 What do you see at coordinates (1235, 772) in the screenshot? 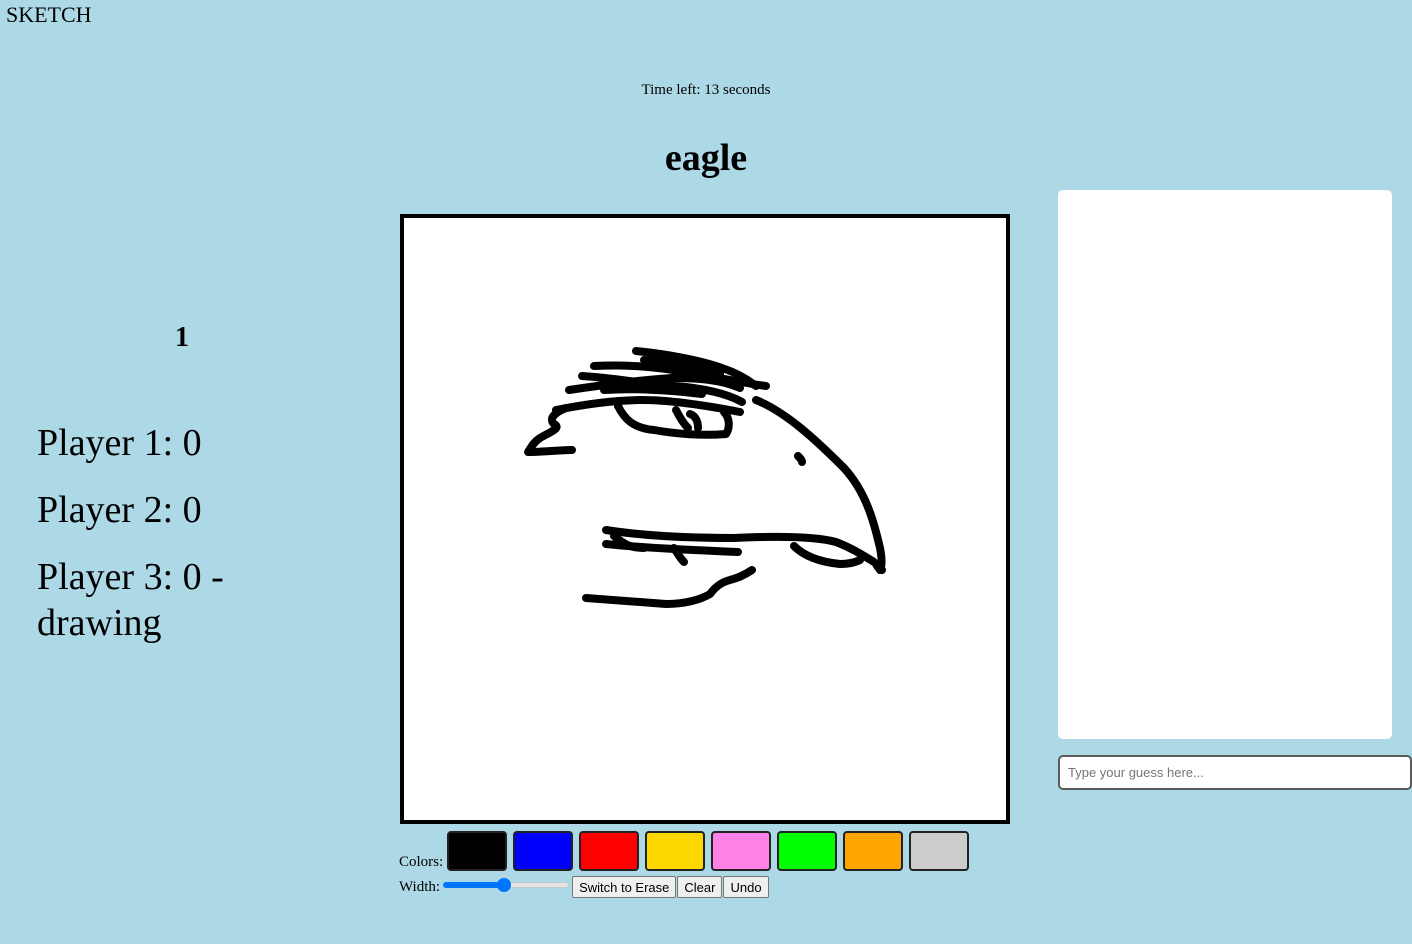
I see `guess-input` at bounding box center [1235, 772].